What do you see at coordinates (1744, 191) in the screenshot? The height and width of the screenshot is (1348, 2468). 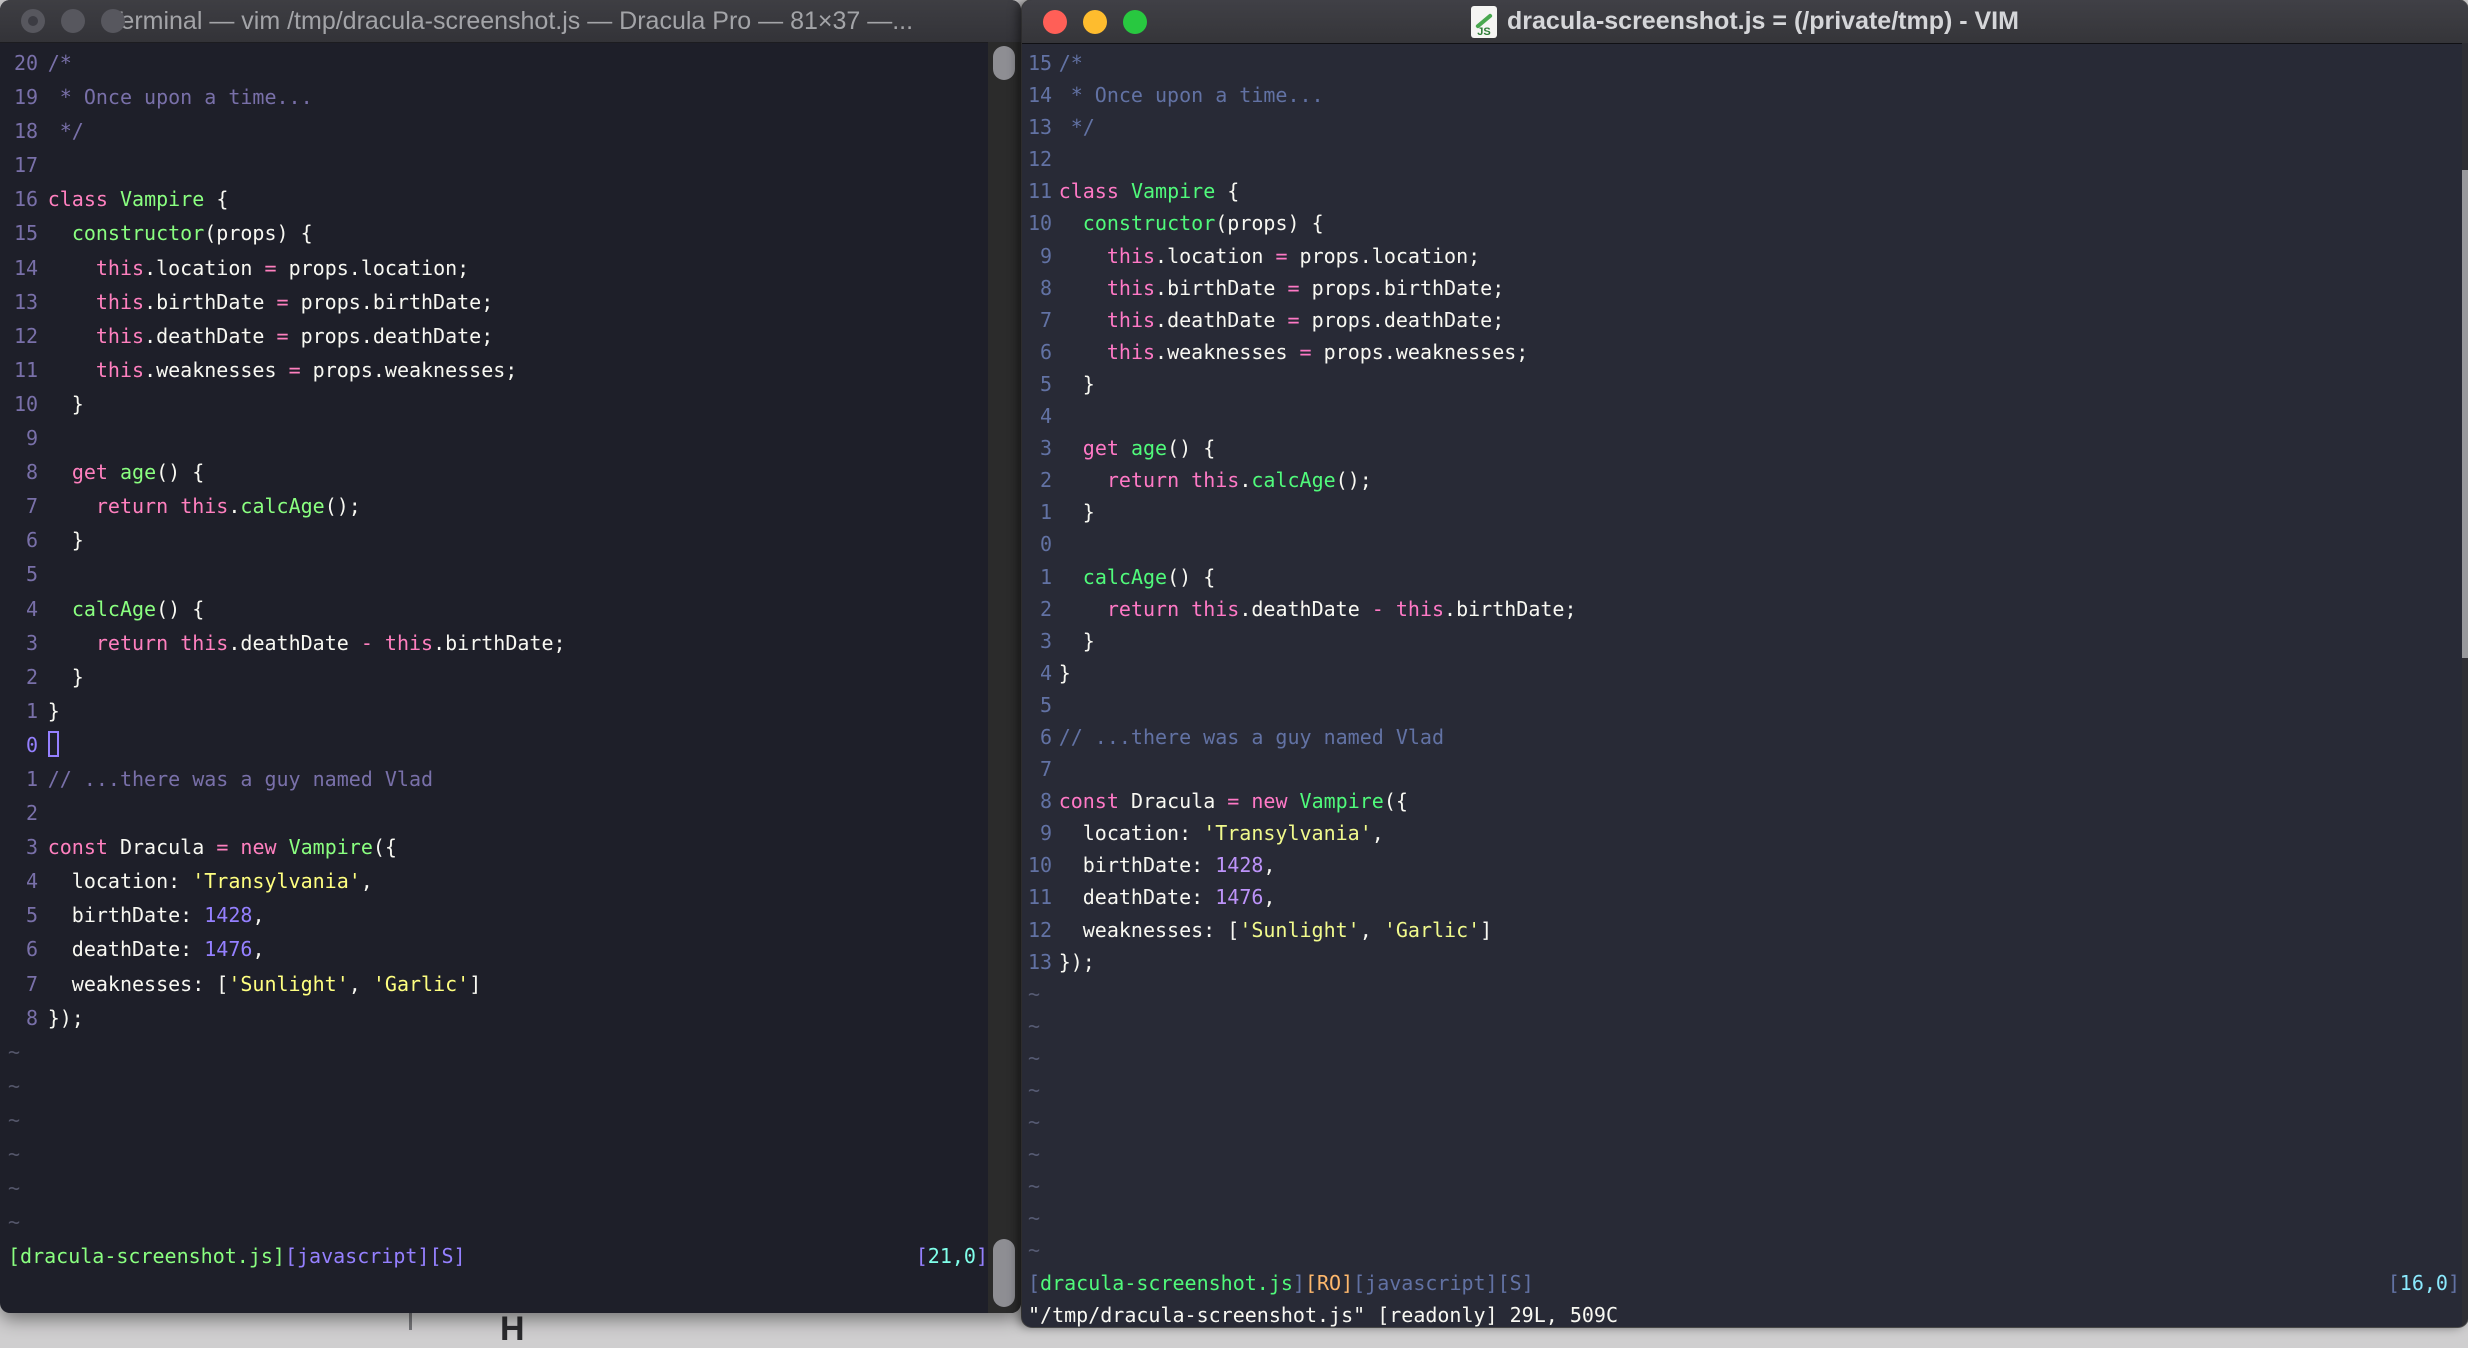 I see `code-line: 11 class Vampire {` at bounding box center [1744, 191].